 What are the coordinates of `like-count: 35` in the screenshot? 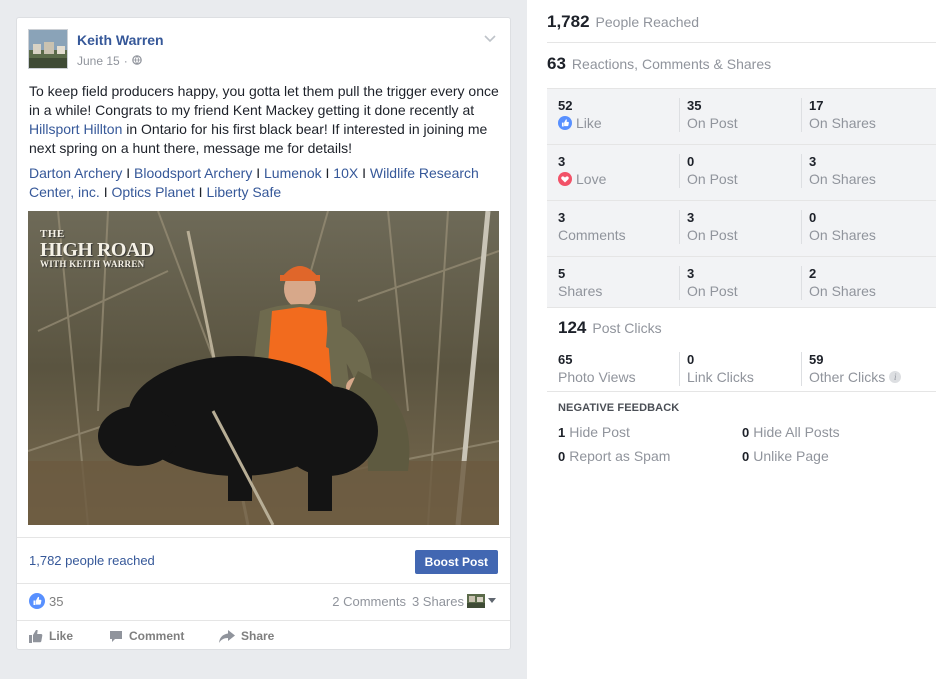 It's located at (56, 601).